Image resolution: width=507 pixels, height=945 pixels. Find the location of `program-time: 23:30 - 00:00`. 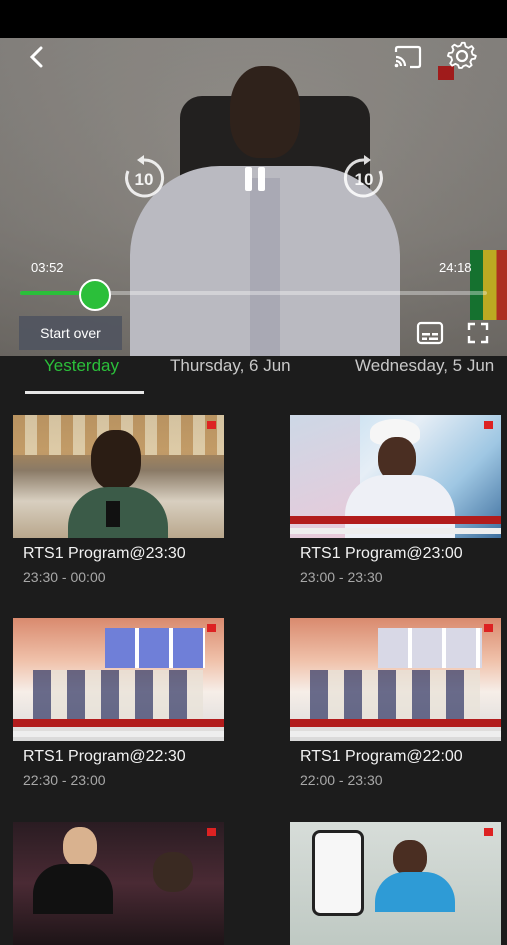

program-time: 23:30 - 00:00 is located at coordinates (64, 577).